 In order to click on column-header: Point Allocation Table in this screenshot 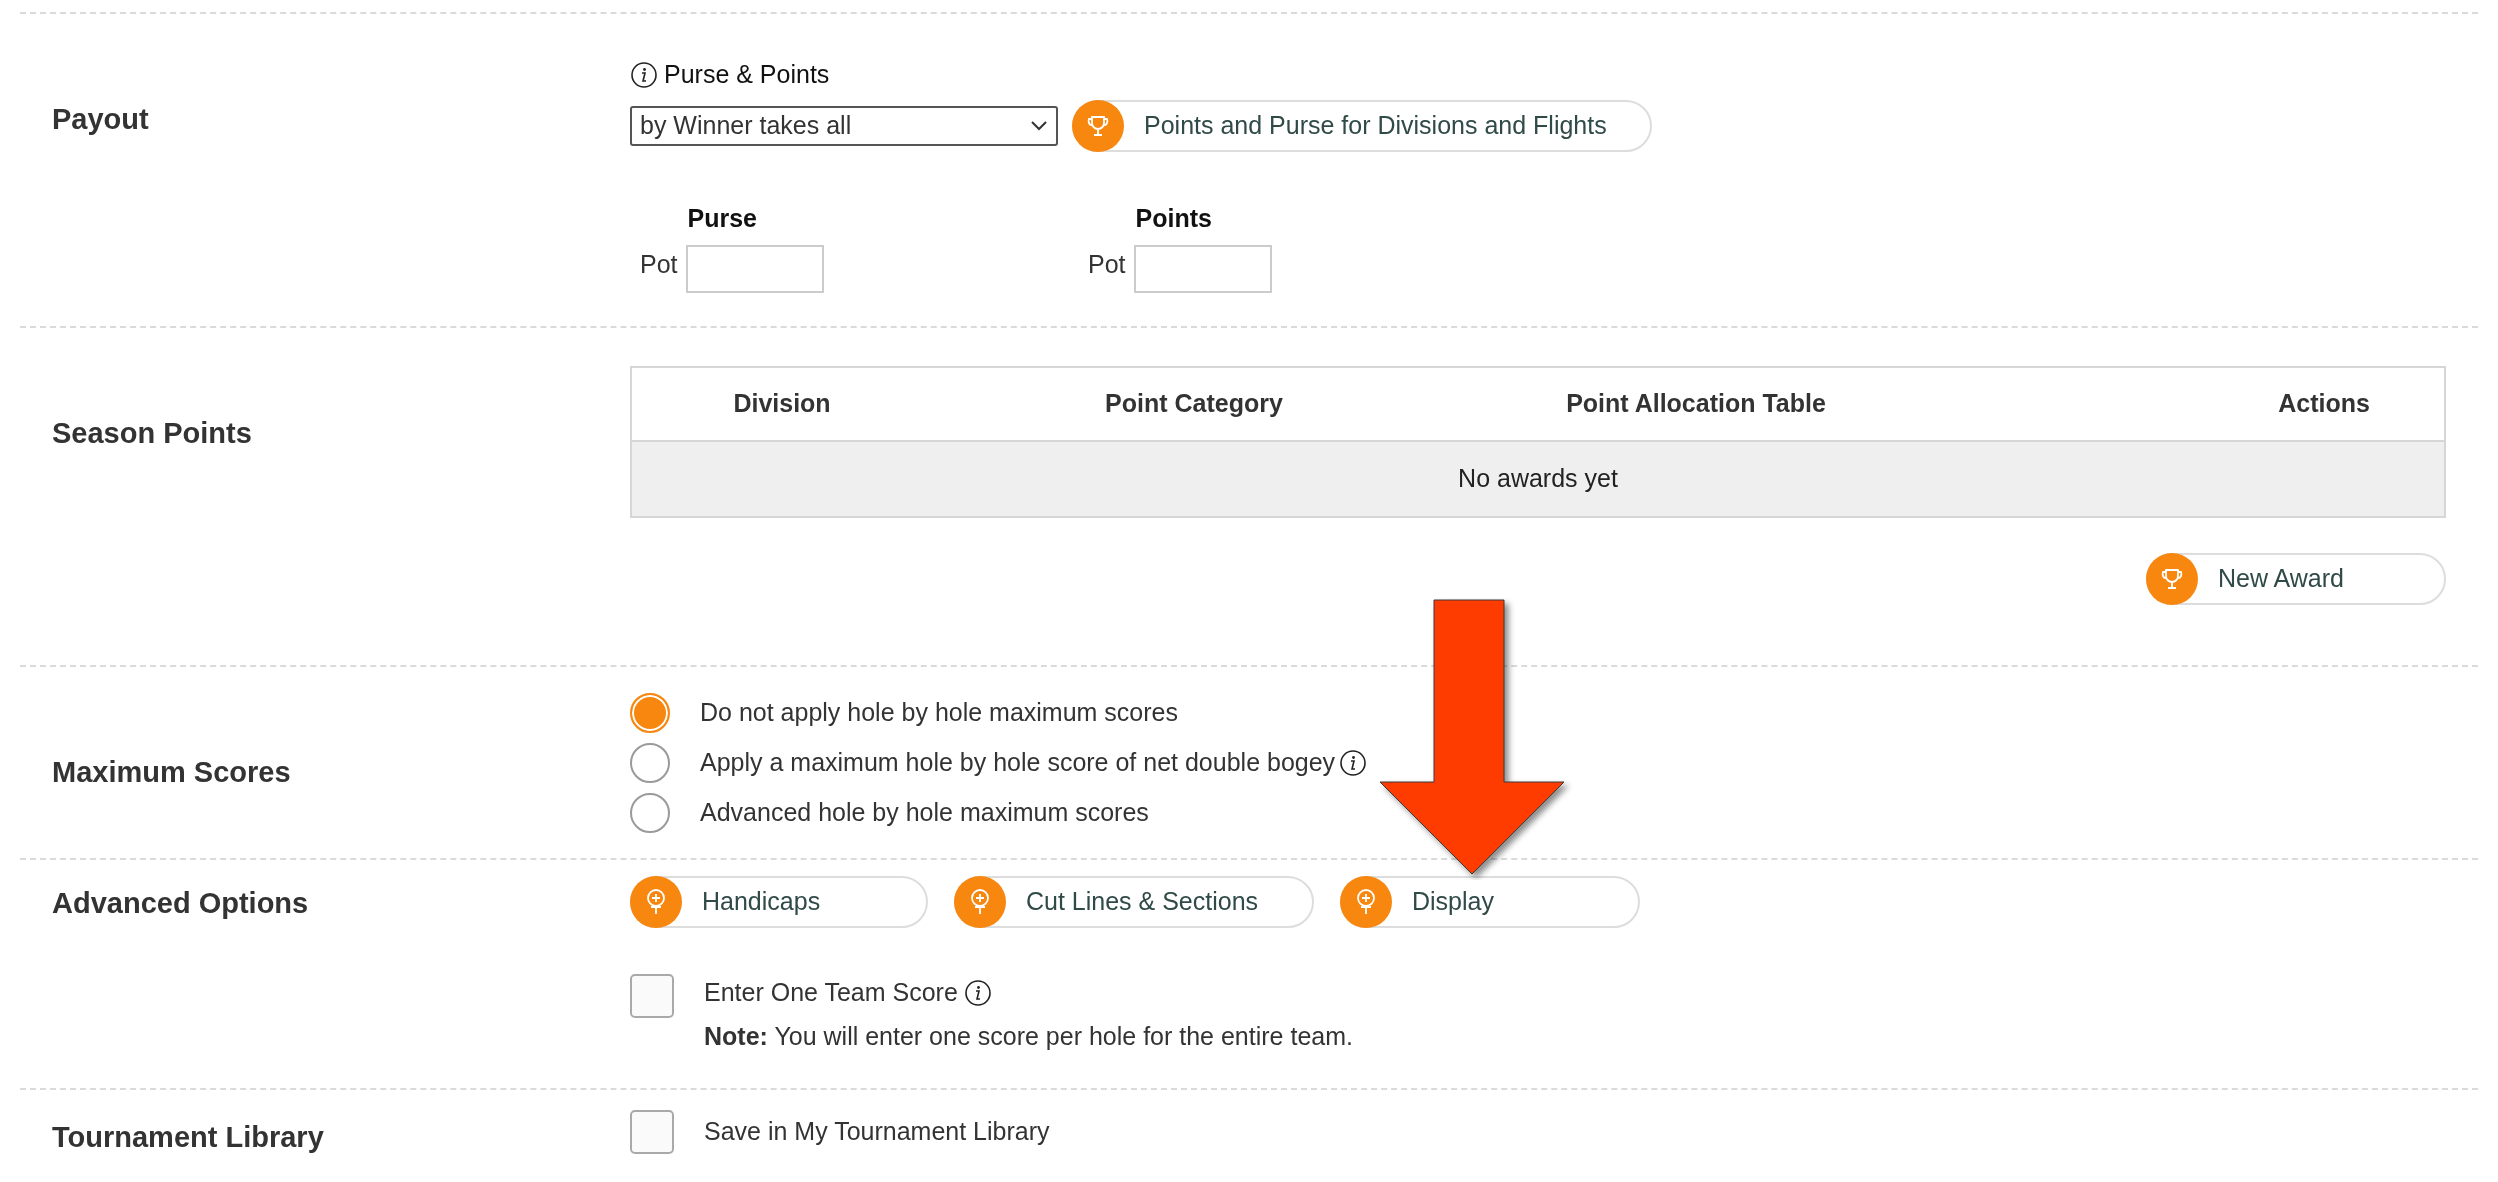, I will do `click(1696, 403)`.